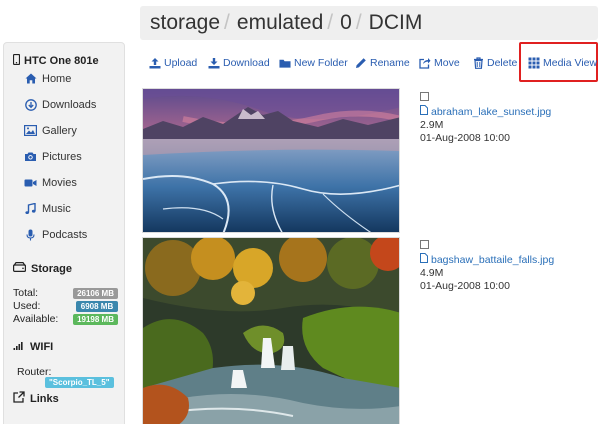  I want to click on sidebar-item-label: Gallery, so click(59, 130).